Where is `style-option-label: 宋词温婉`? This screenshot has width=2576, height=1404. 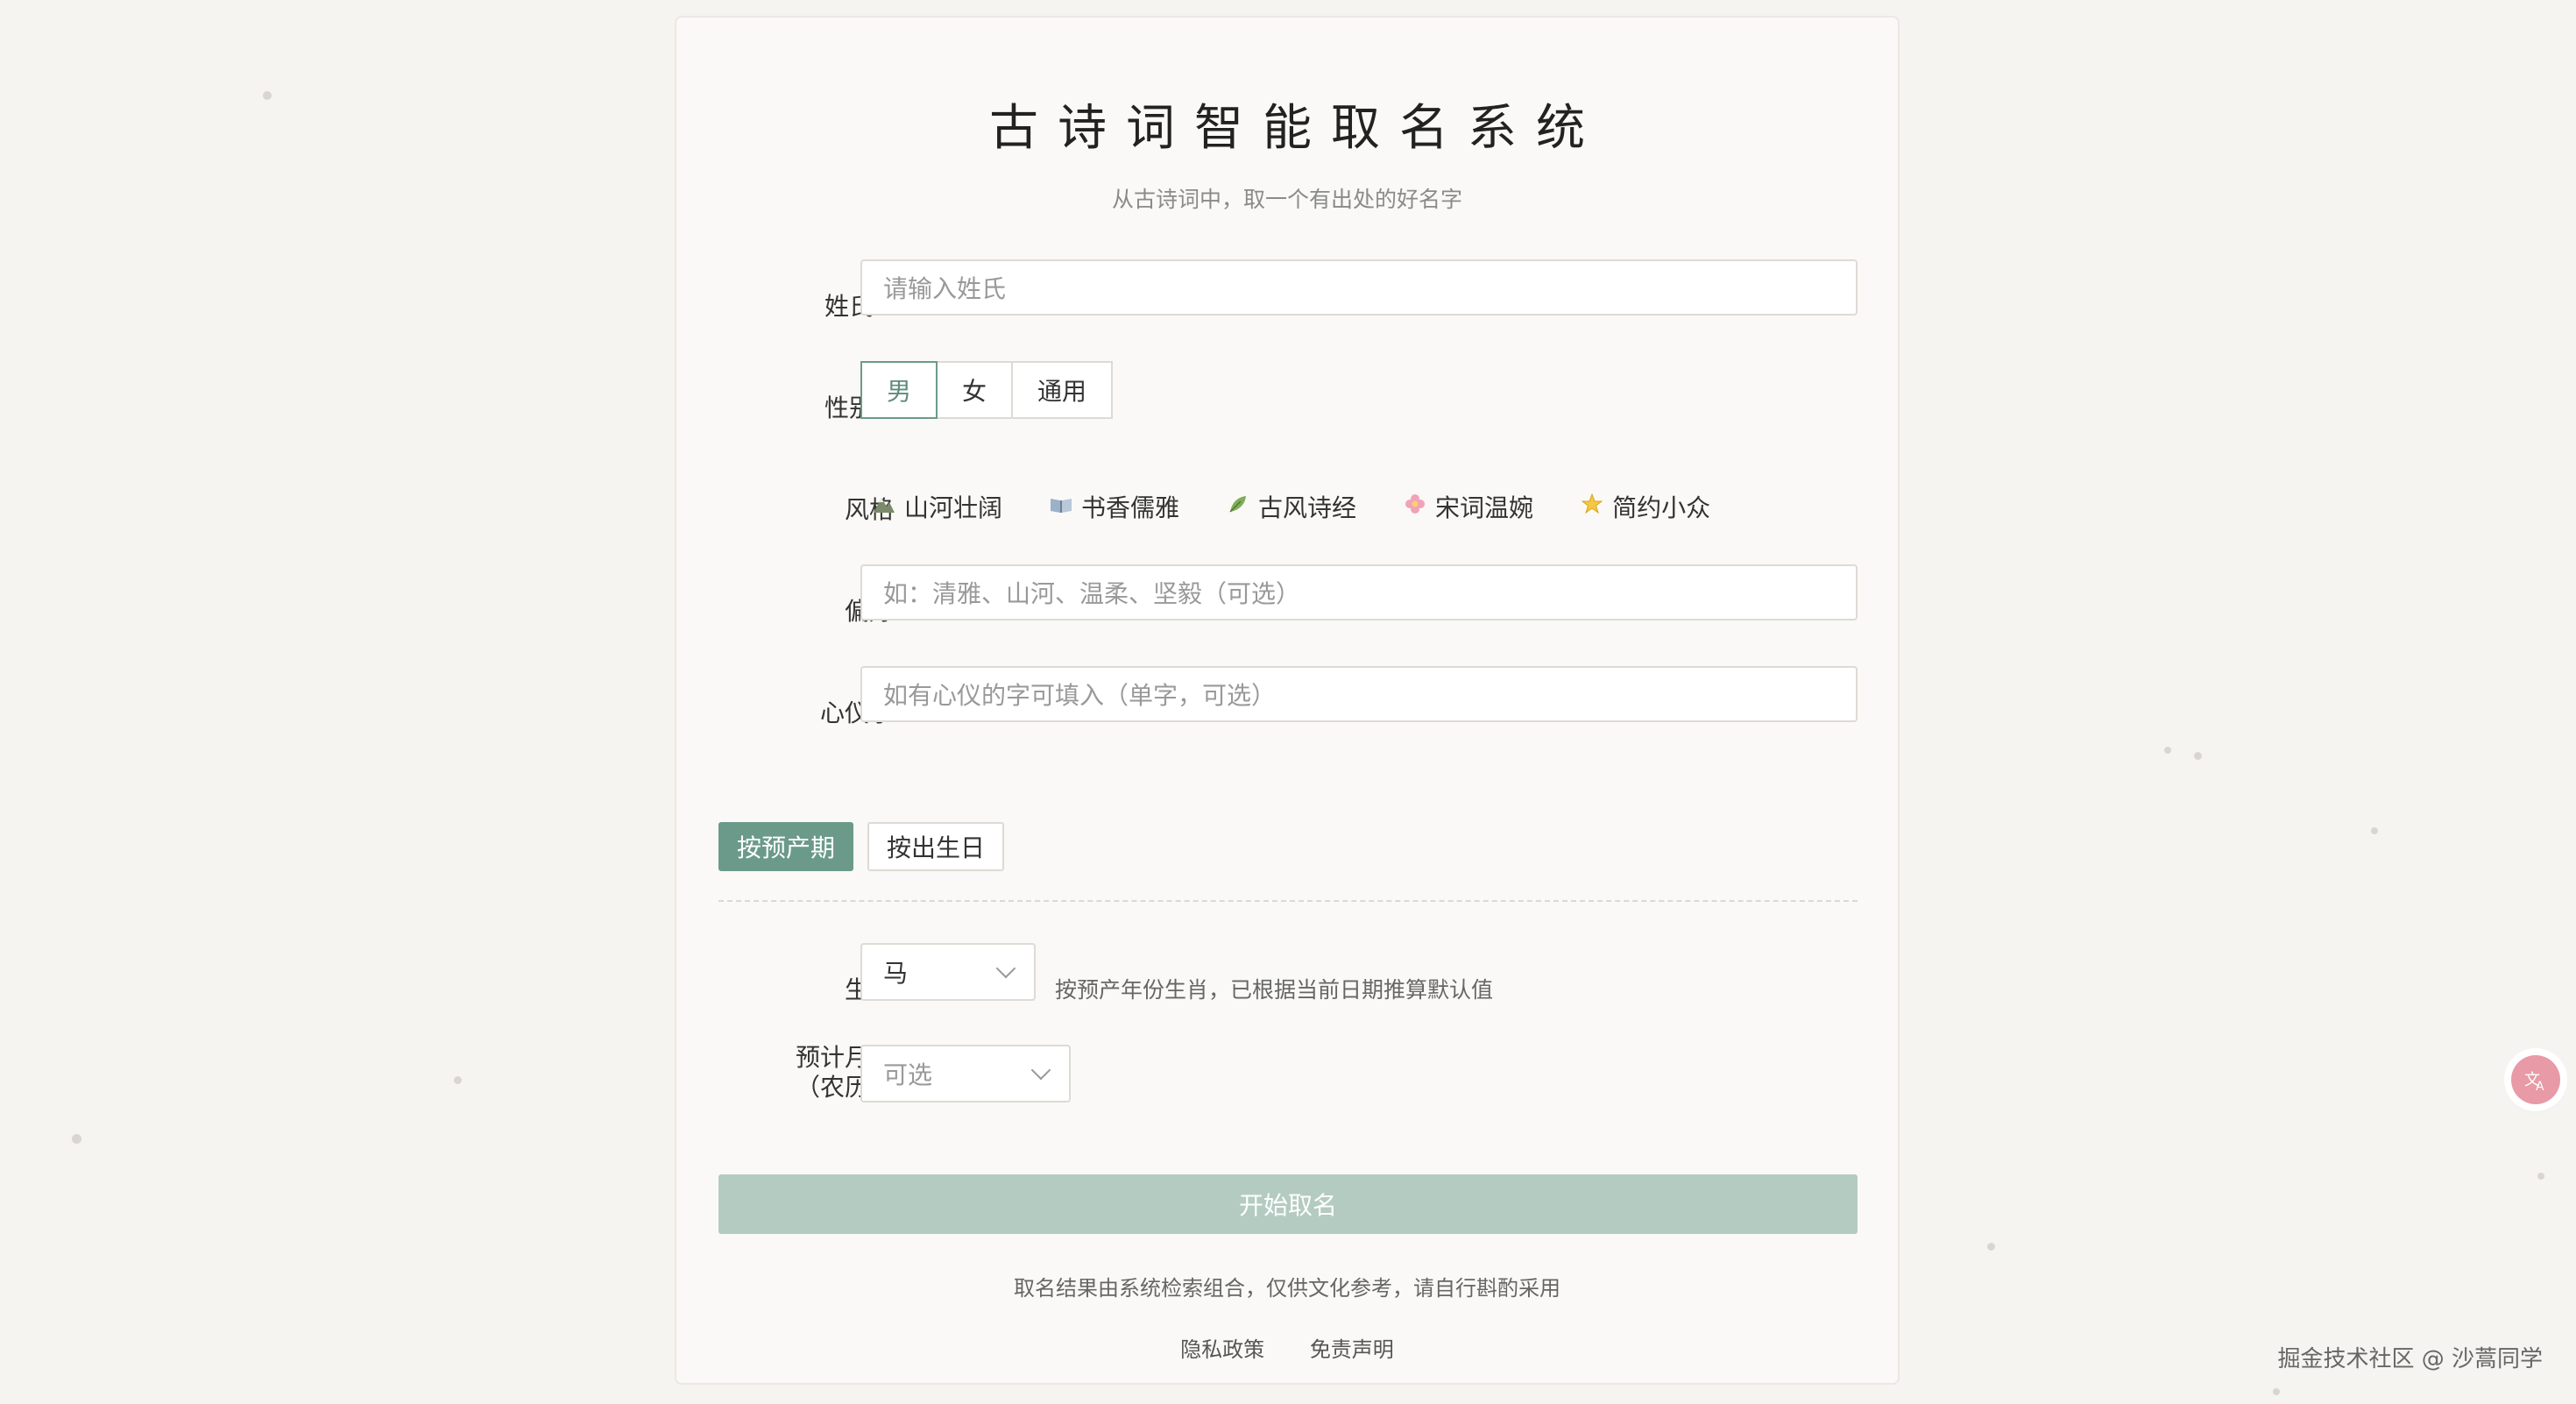
style-option-label: 宋词温婉 is located at coordinates (1484, 507).